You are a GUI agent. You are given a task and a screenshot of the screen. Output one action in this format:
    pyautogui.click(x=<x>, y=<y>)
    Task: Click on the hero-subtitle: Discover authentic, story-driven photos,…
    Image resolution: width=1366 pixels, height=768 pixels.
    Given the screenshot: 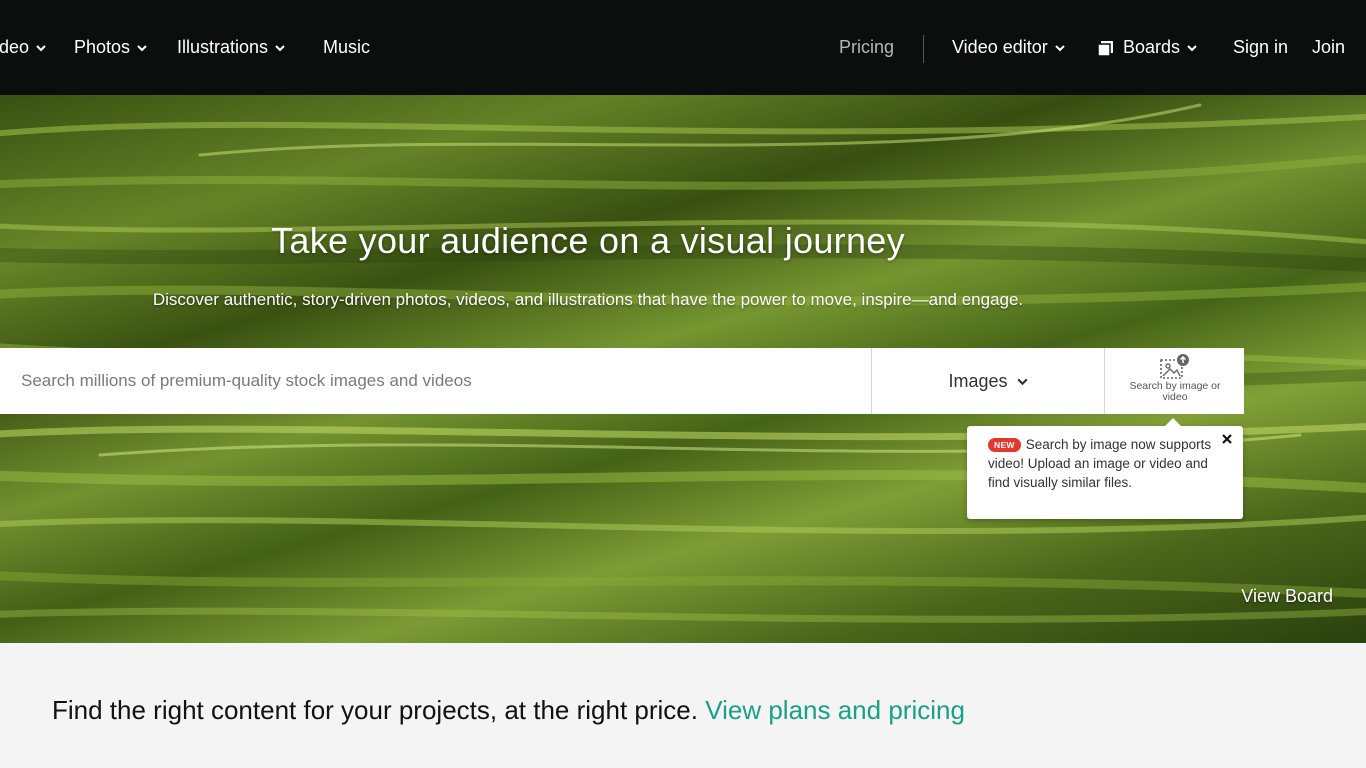 What is the action you would take?
    pyautogui.click(x=588, y=299)
    